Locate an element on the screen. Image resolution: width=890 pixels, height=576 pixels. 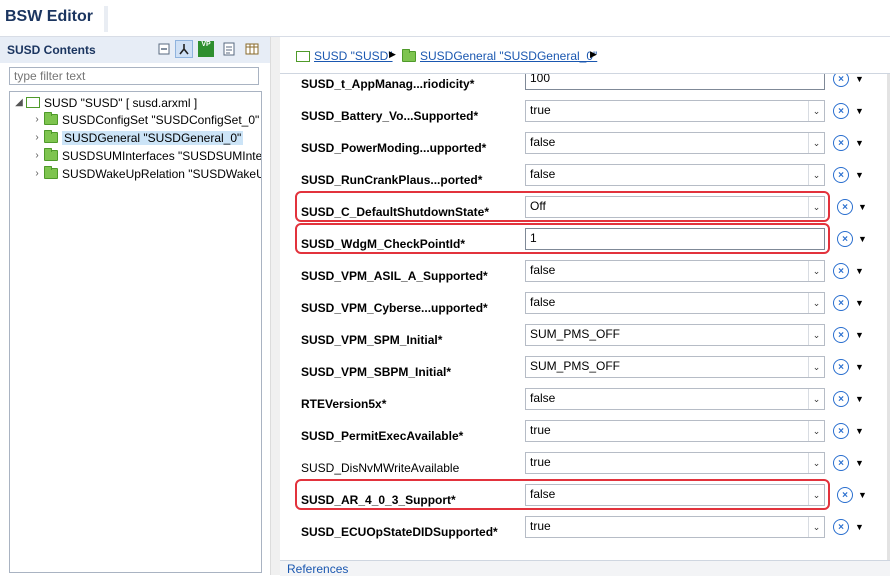
panel-splitter is located at coordinates (275, 306).